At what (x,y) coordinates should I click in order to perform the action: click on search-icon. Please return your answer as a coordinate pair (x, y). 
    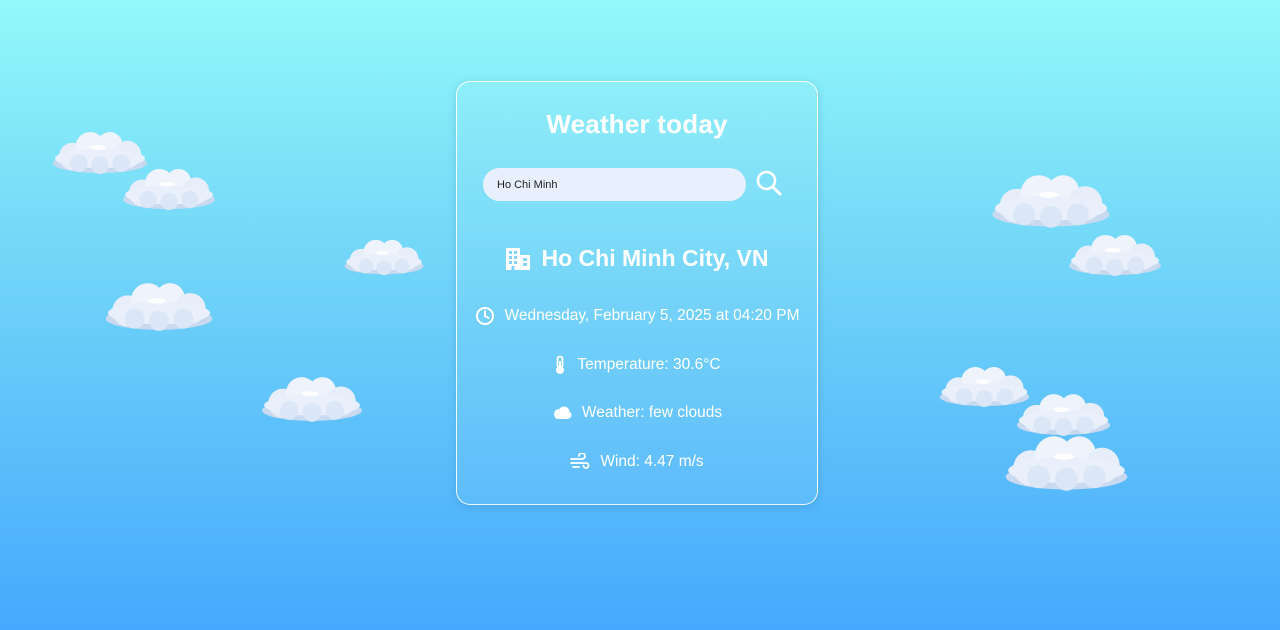
    Looking at the image, I should click on (769, 182).